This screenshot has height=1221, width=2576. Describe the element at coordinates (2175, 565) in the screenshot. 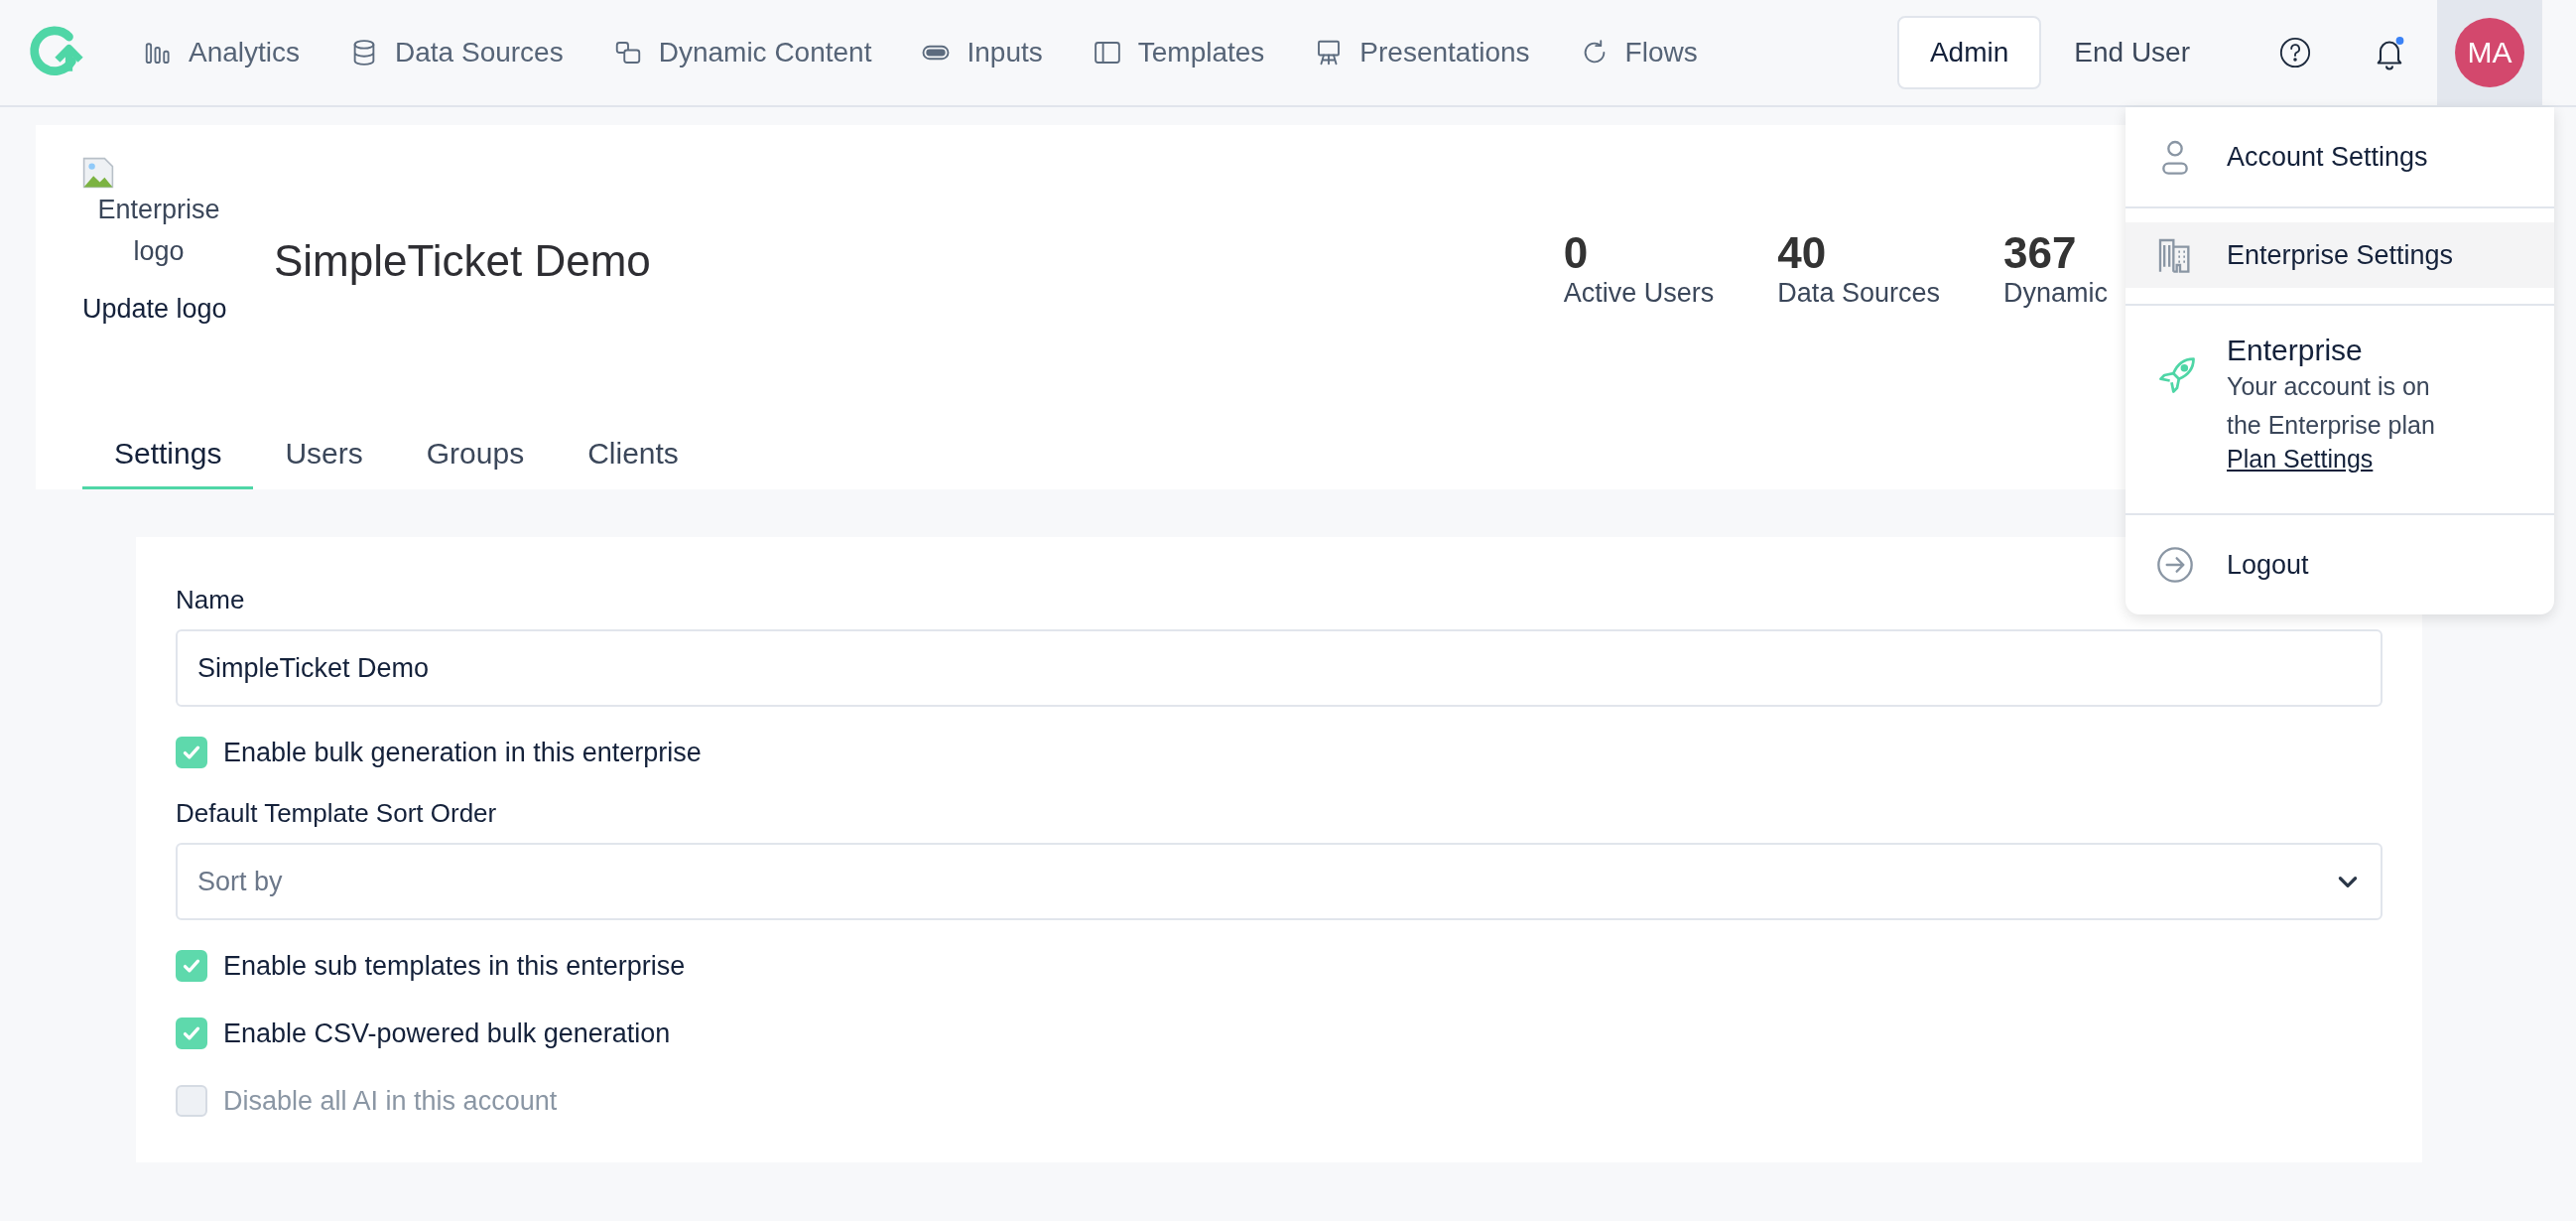

I see `arrow-circle-icon` at that location.